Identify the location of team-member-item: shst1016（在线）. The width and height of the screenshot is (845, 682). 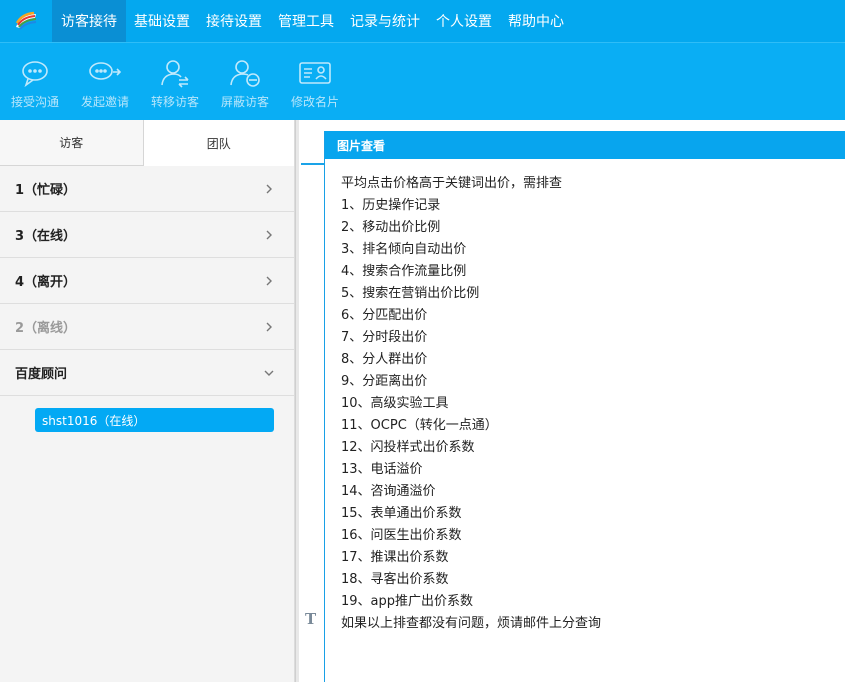
(154, 420).